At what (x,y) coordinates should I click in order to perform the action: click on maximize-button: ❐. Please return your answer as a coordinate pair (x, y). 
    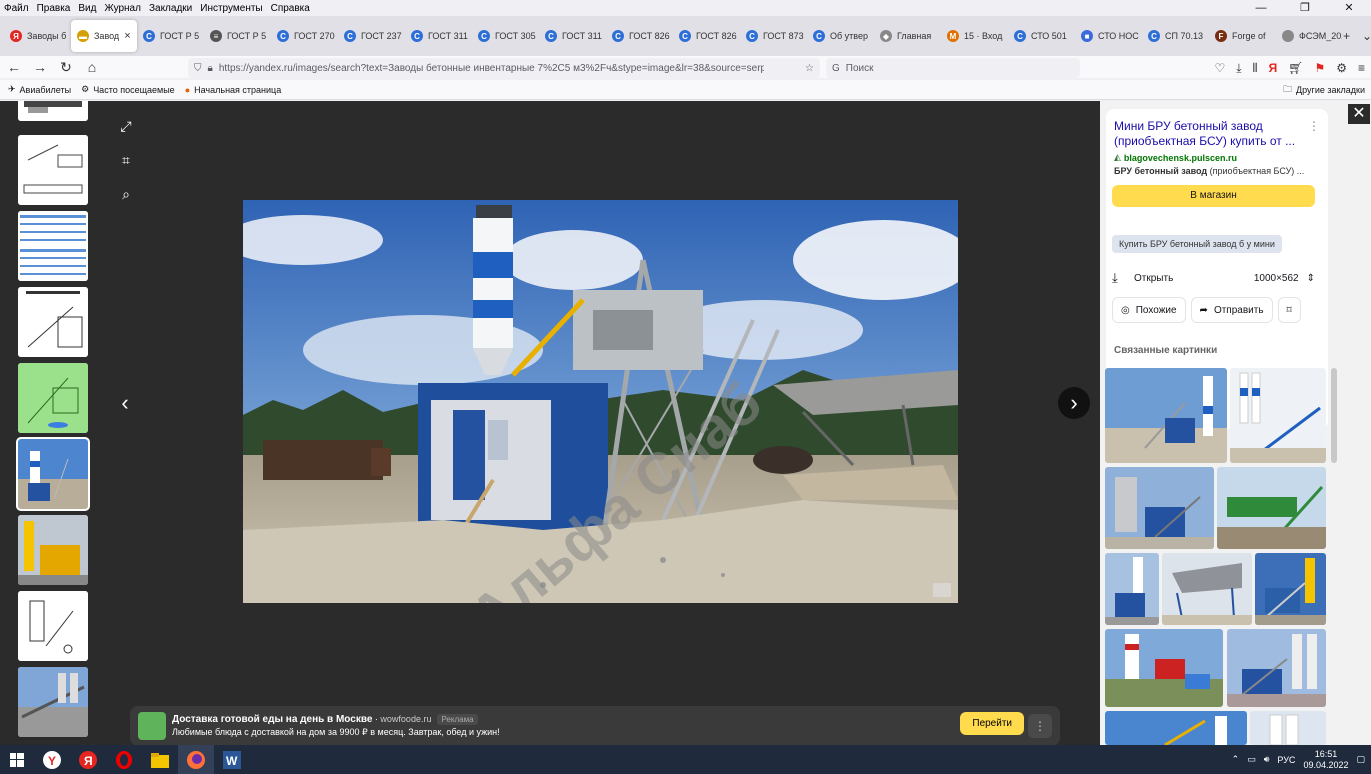
    Looking at the image, I should click on (1305, 8).